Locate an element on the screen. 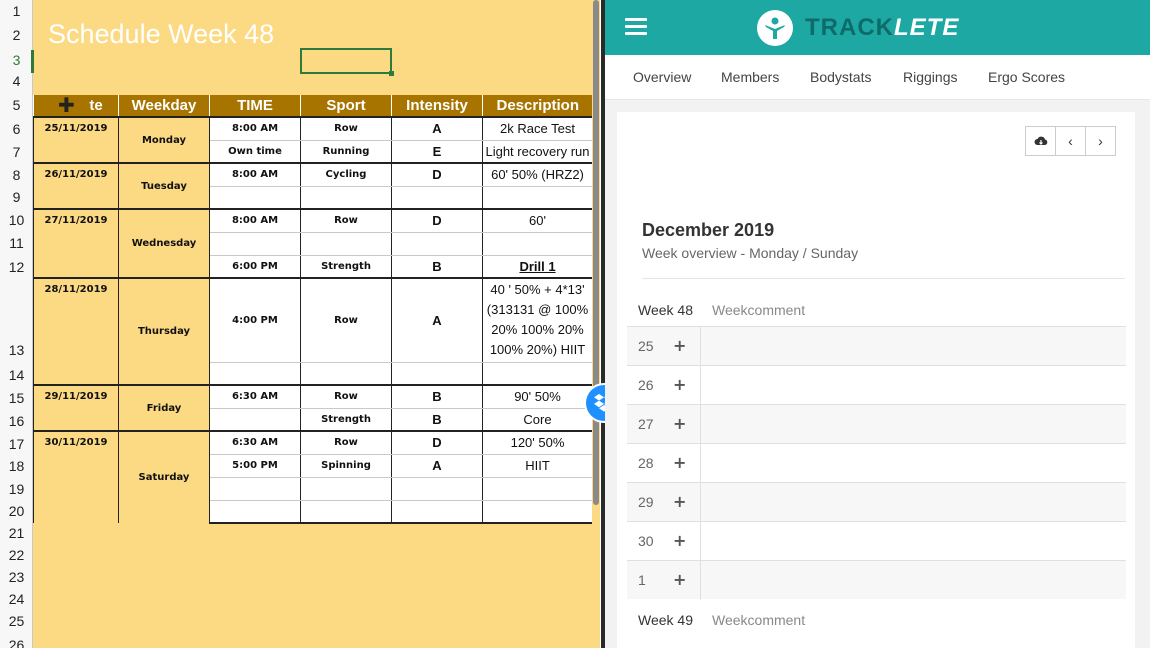 The image size is (1150, 648). nav-bodystats: Bodystats is located at coordinates (840, 77).